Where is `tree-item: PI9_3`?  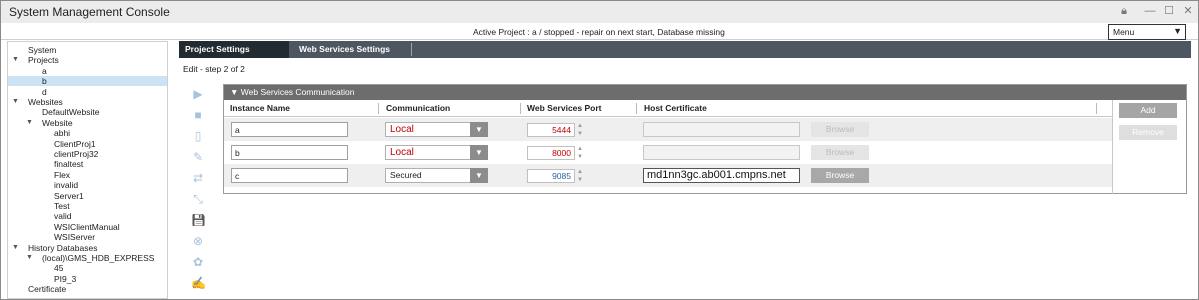 tree-item: PI9_3 is located at coordinates (87, 279).